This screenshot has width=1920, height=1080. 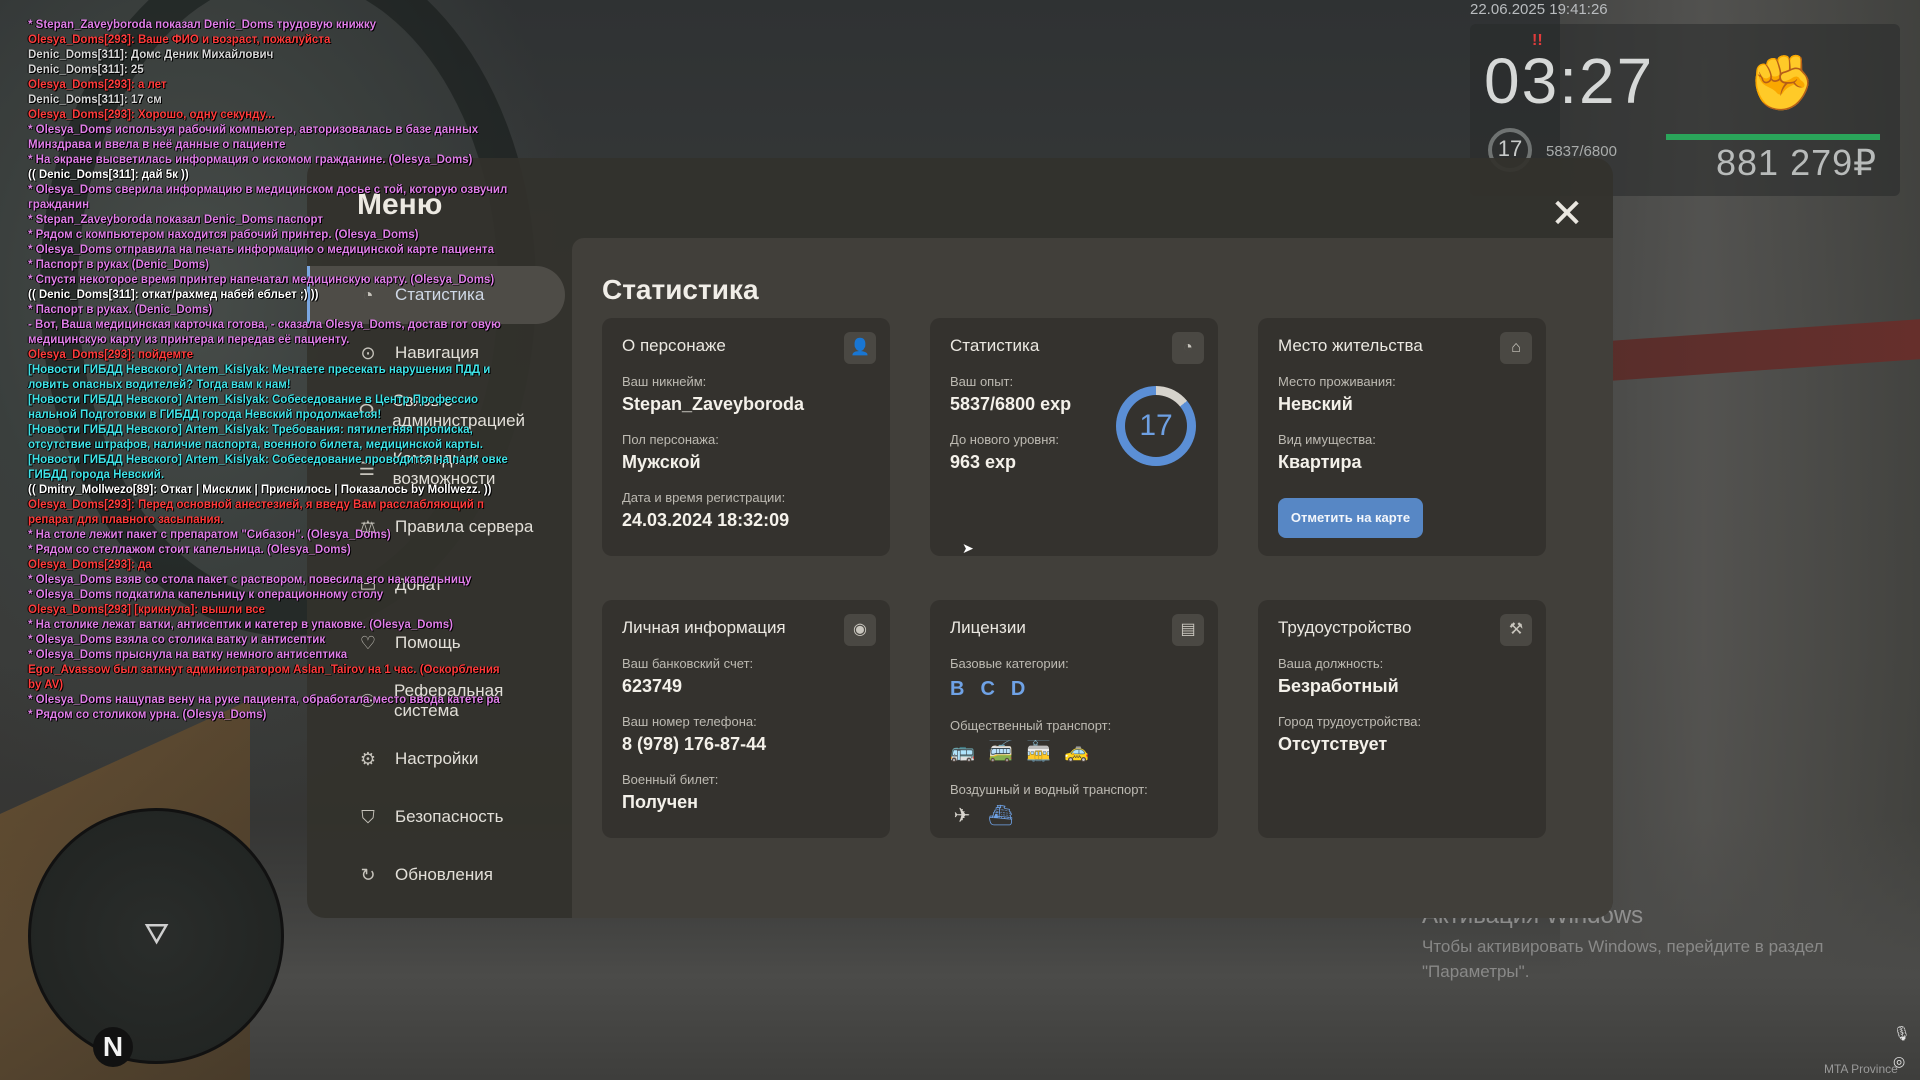 I want to click on military-label: Военный билет:, so click(x=670, y=779).